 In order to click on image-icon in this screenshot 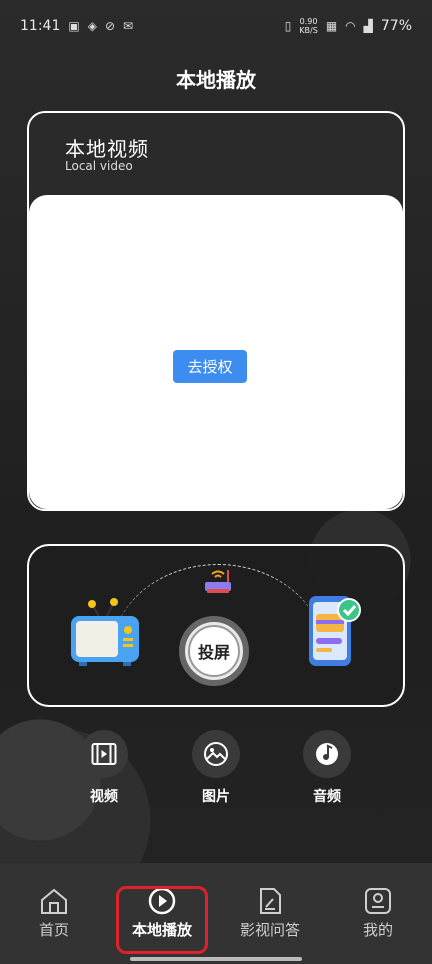, I will do `click(216, 754)`.